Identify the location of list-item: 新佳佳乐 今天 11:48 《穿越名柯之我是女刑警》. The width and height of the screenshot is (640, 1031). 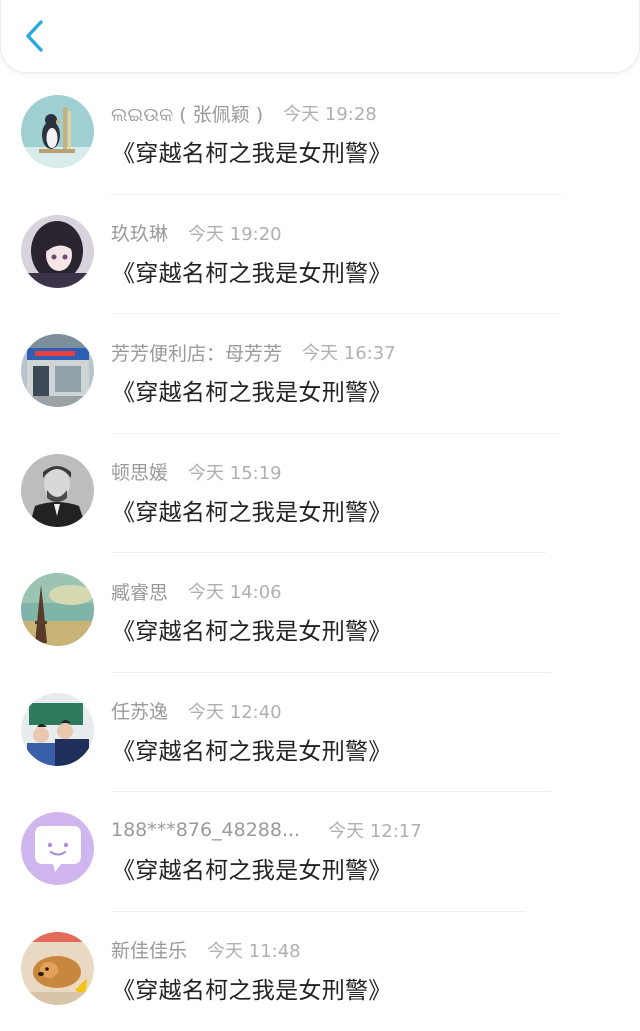
(320, 971).